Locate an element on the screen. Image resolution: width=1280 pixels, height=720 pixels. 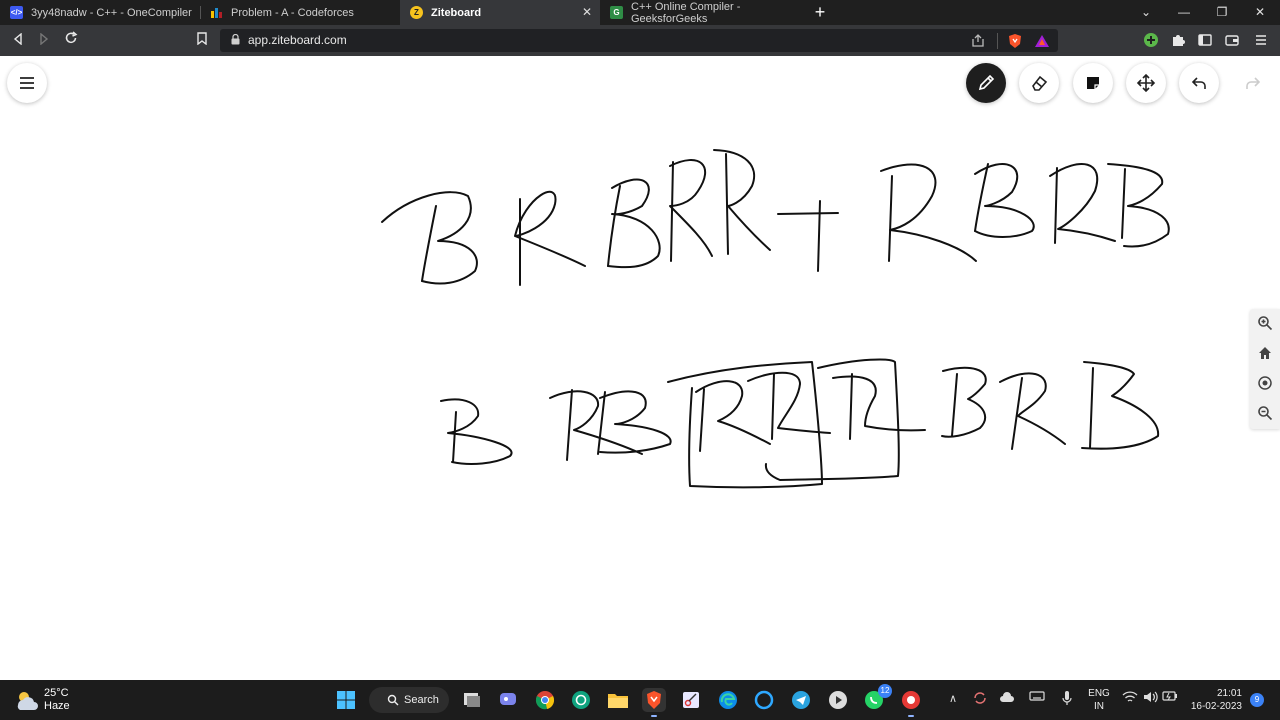
codeforces-icon is located at coordinates (216, 12).